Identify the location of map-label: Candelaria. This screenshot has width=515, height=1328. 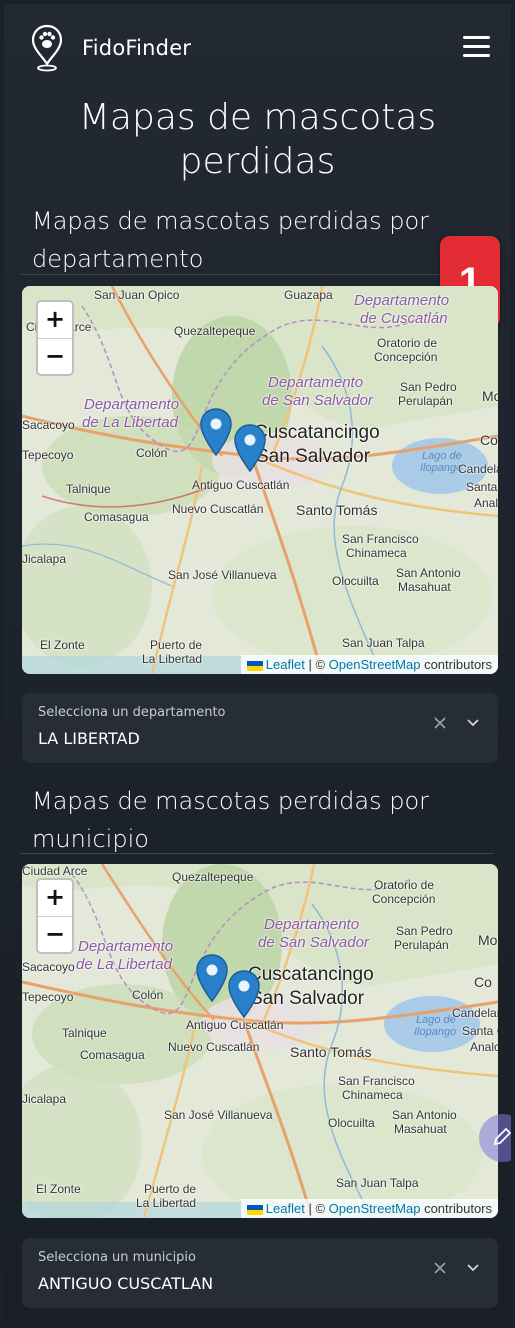
(475, 1013).